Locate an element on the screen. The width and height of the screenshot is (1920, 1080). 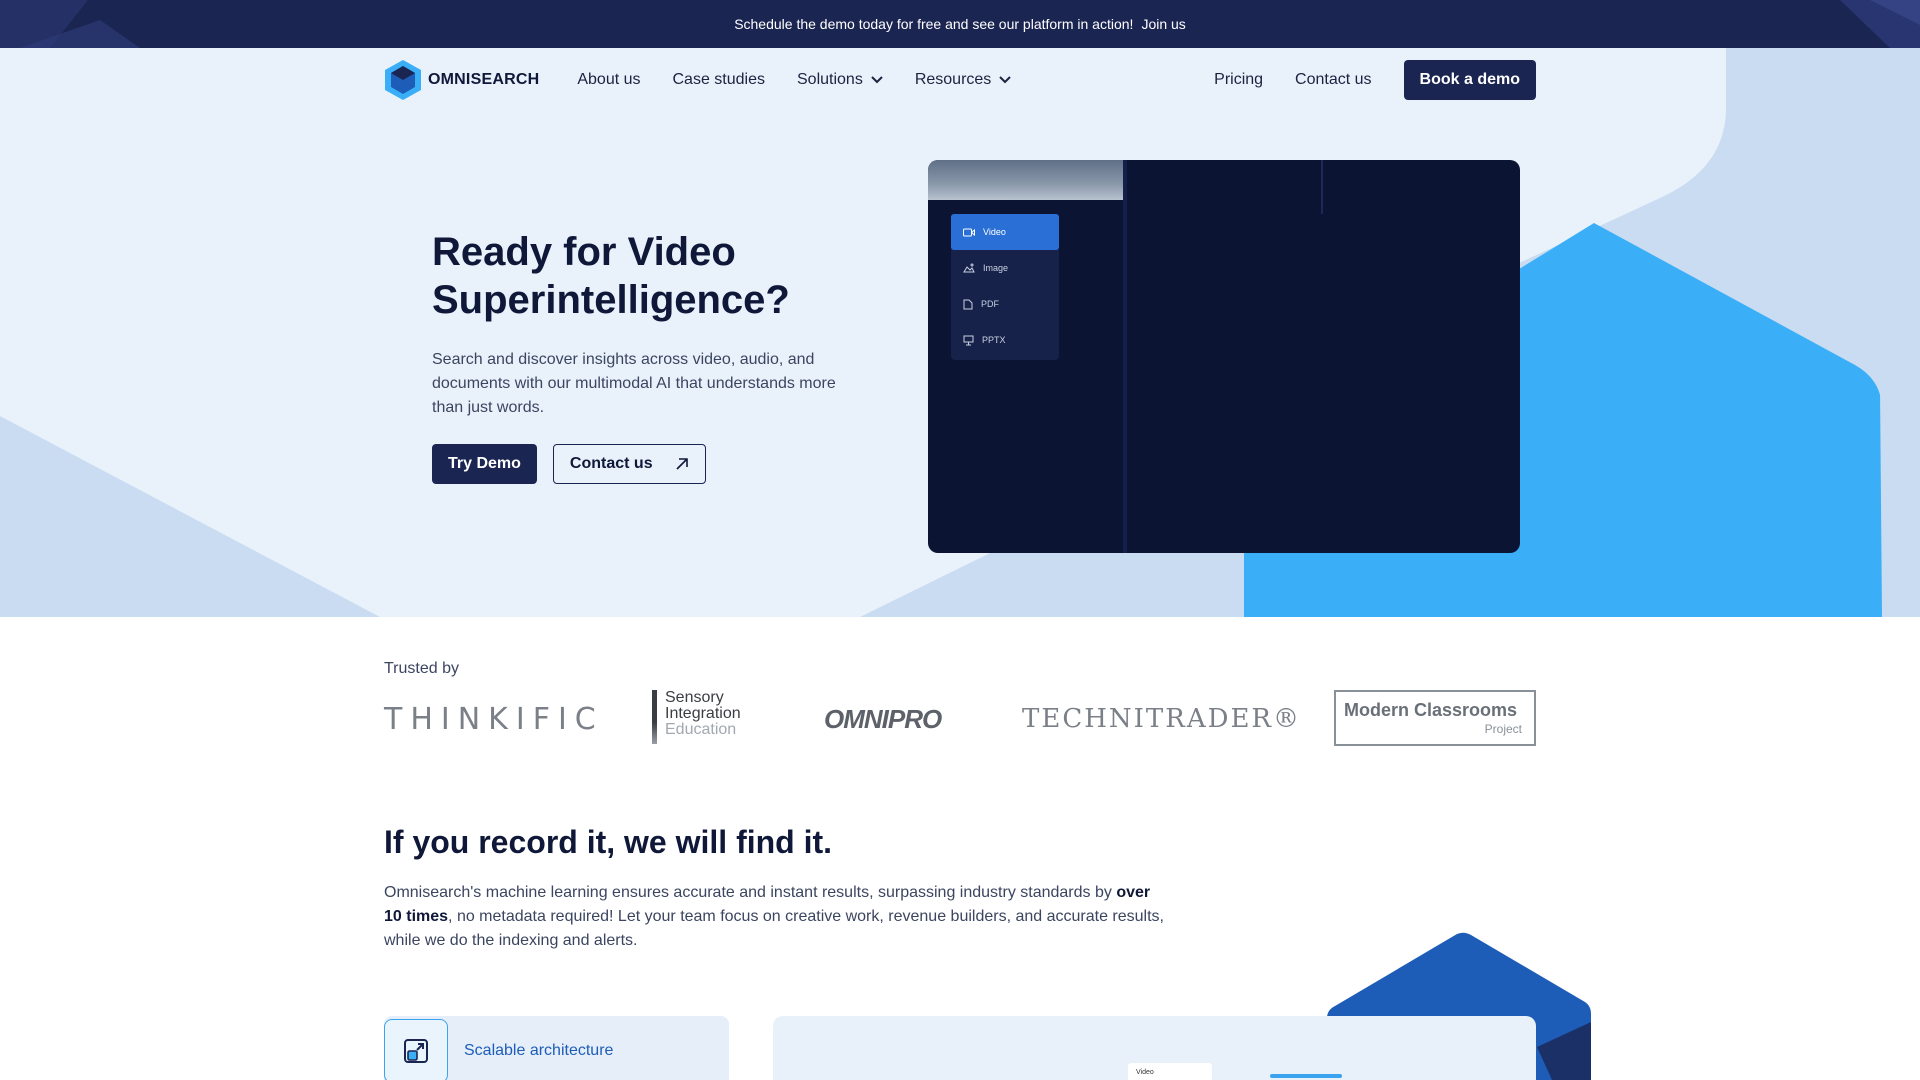
expand-icon is located at coordinates (416, 1051).